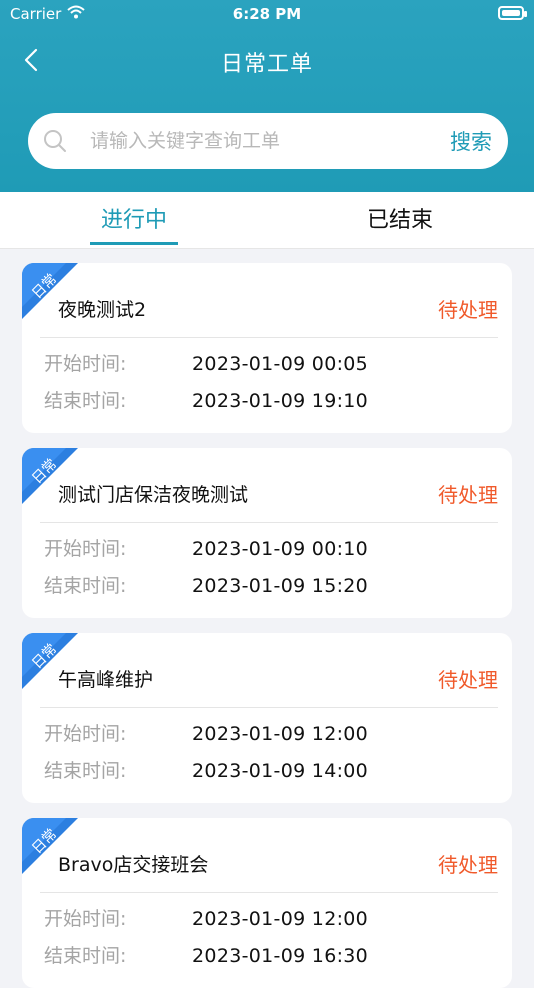 The width and height of the screenshot is (534, 988). Describe the element at coordinates (471, 141) in the screenshot. I see `search-button: 搜索` at that location.